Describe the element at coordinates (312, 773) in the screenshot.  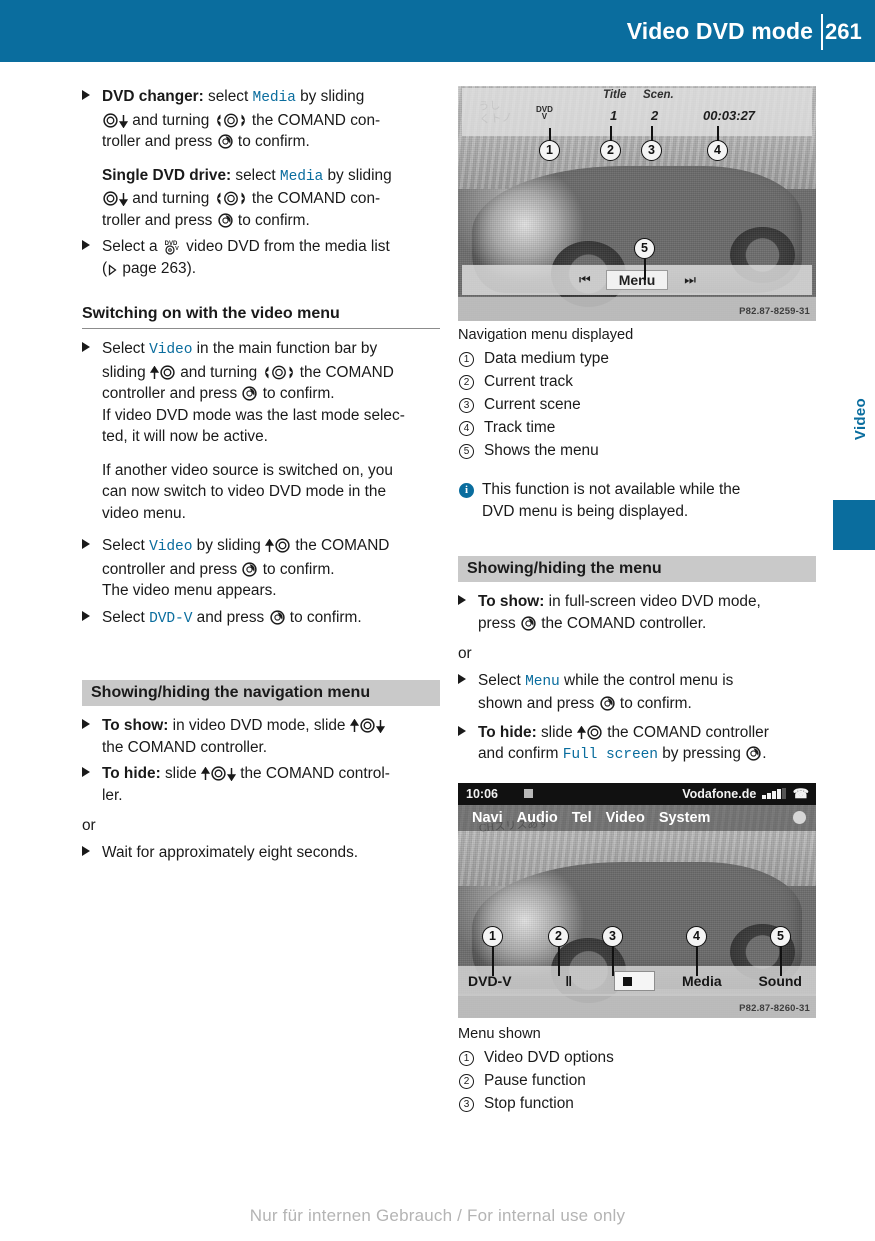
I see `list-item-text: the COMAND control-` at that location.